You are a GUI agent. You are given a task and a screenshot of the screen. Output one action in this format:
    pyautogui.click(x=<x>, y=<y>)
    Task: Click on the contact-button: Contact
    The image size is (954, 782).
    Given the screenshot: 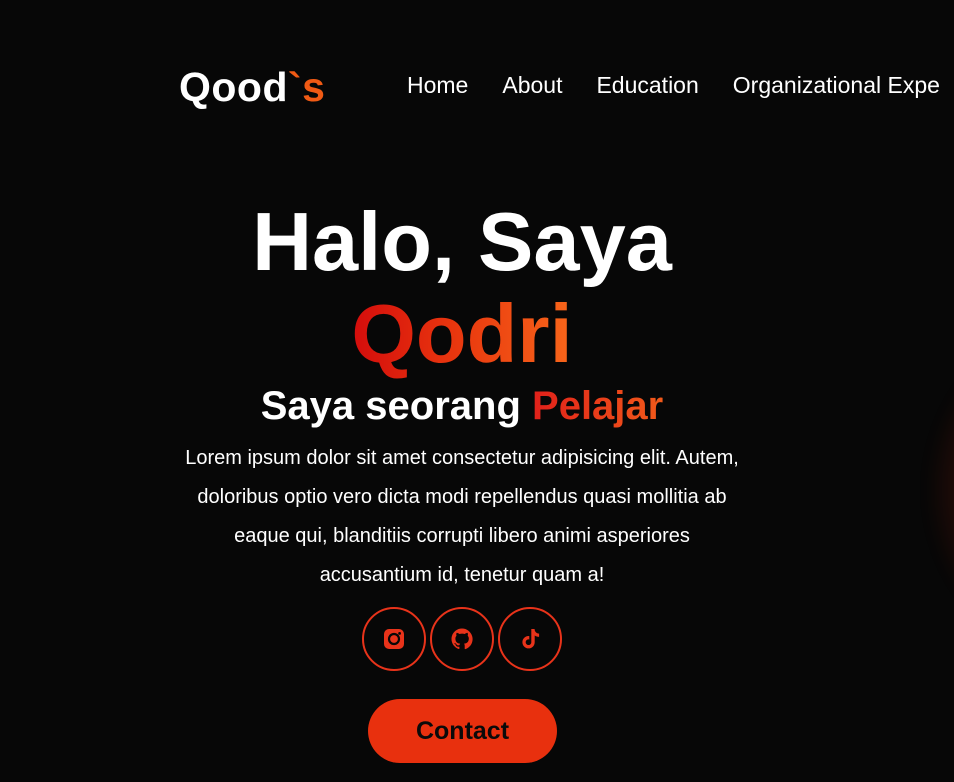 What is the action you would take?
    pyautogui.click(x=462, y=731)
    